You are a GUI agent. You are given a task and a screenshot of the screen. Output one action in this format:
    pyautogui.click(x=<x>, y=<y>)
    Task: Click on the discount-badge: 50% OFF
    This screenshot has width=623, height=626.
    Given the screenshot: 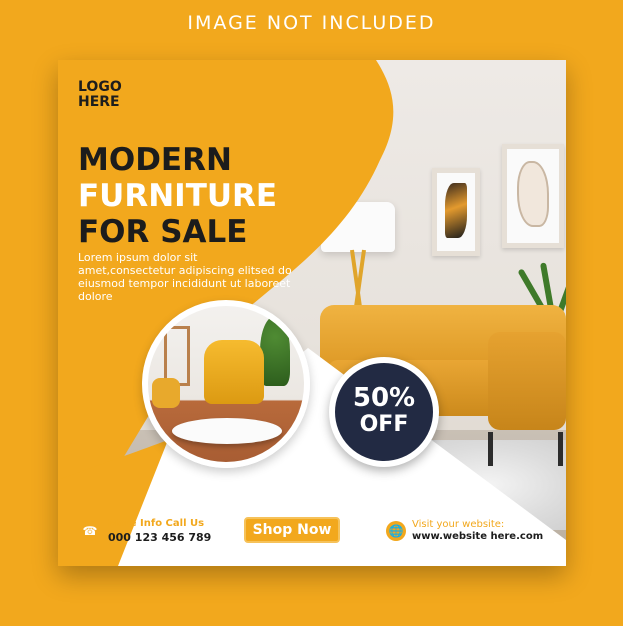 What is the action you would take?
    pyautogui.click(x=384, y=412)
    